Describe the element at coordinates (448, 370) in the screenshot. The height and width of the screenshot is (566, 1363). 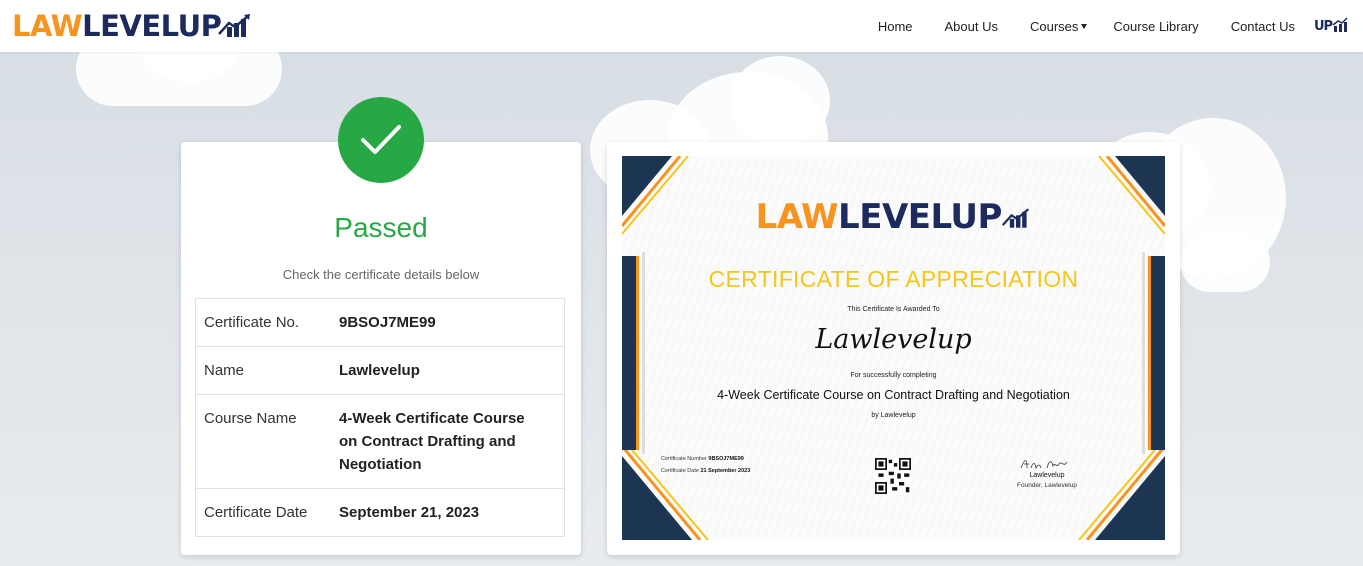
I see `name-value: Lawlevelup` at that location.